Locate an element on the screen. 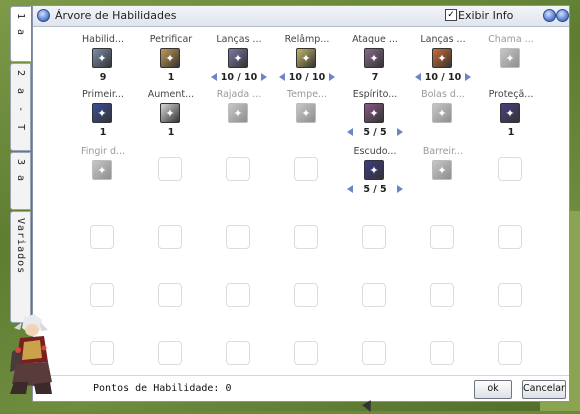 The height and width of the screenshot is (414, 580). show-info-checkbox: ✓ is located at coordinates (451, 15).